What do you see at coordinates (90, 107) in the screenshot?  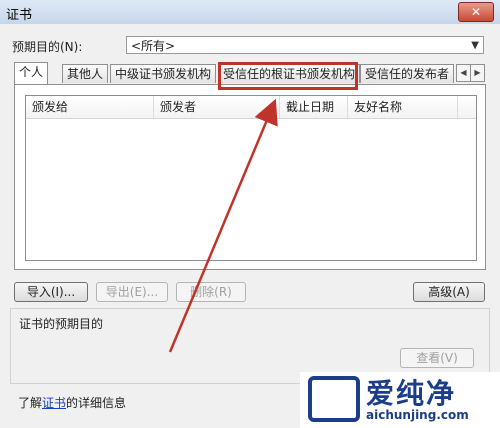 I see `column-issued-to: 颁发给` at bounding box center [90, 107].